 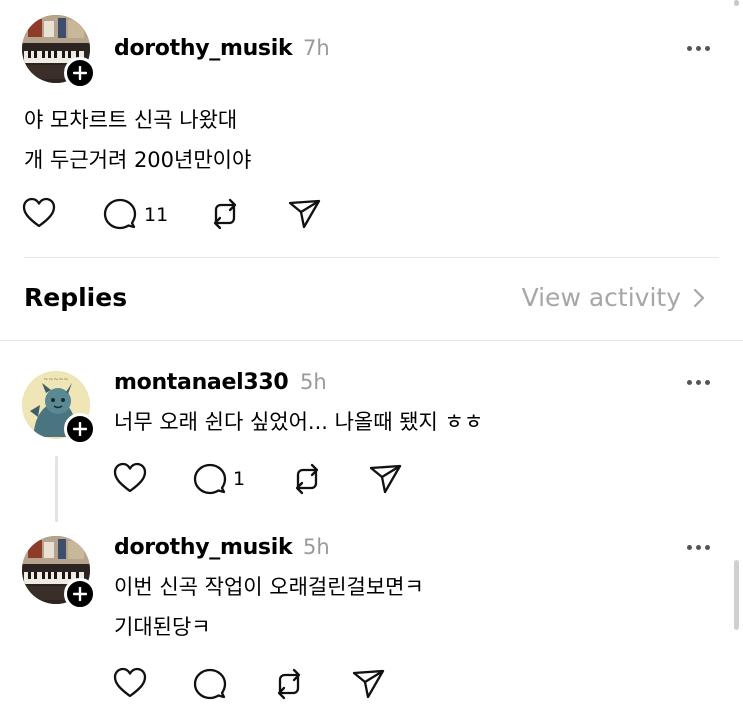 What do you see at coordinates (59, 408) in the screenshot?
I see `avatar-montanael330: ~~~~~` at bounding box center [59, 408].